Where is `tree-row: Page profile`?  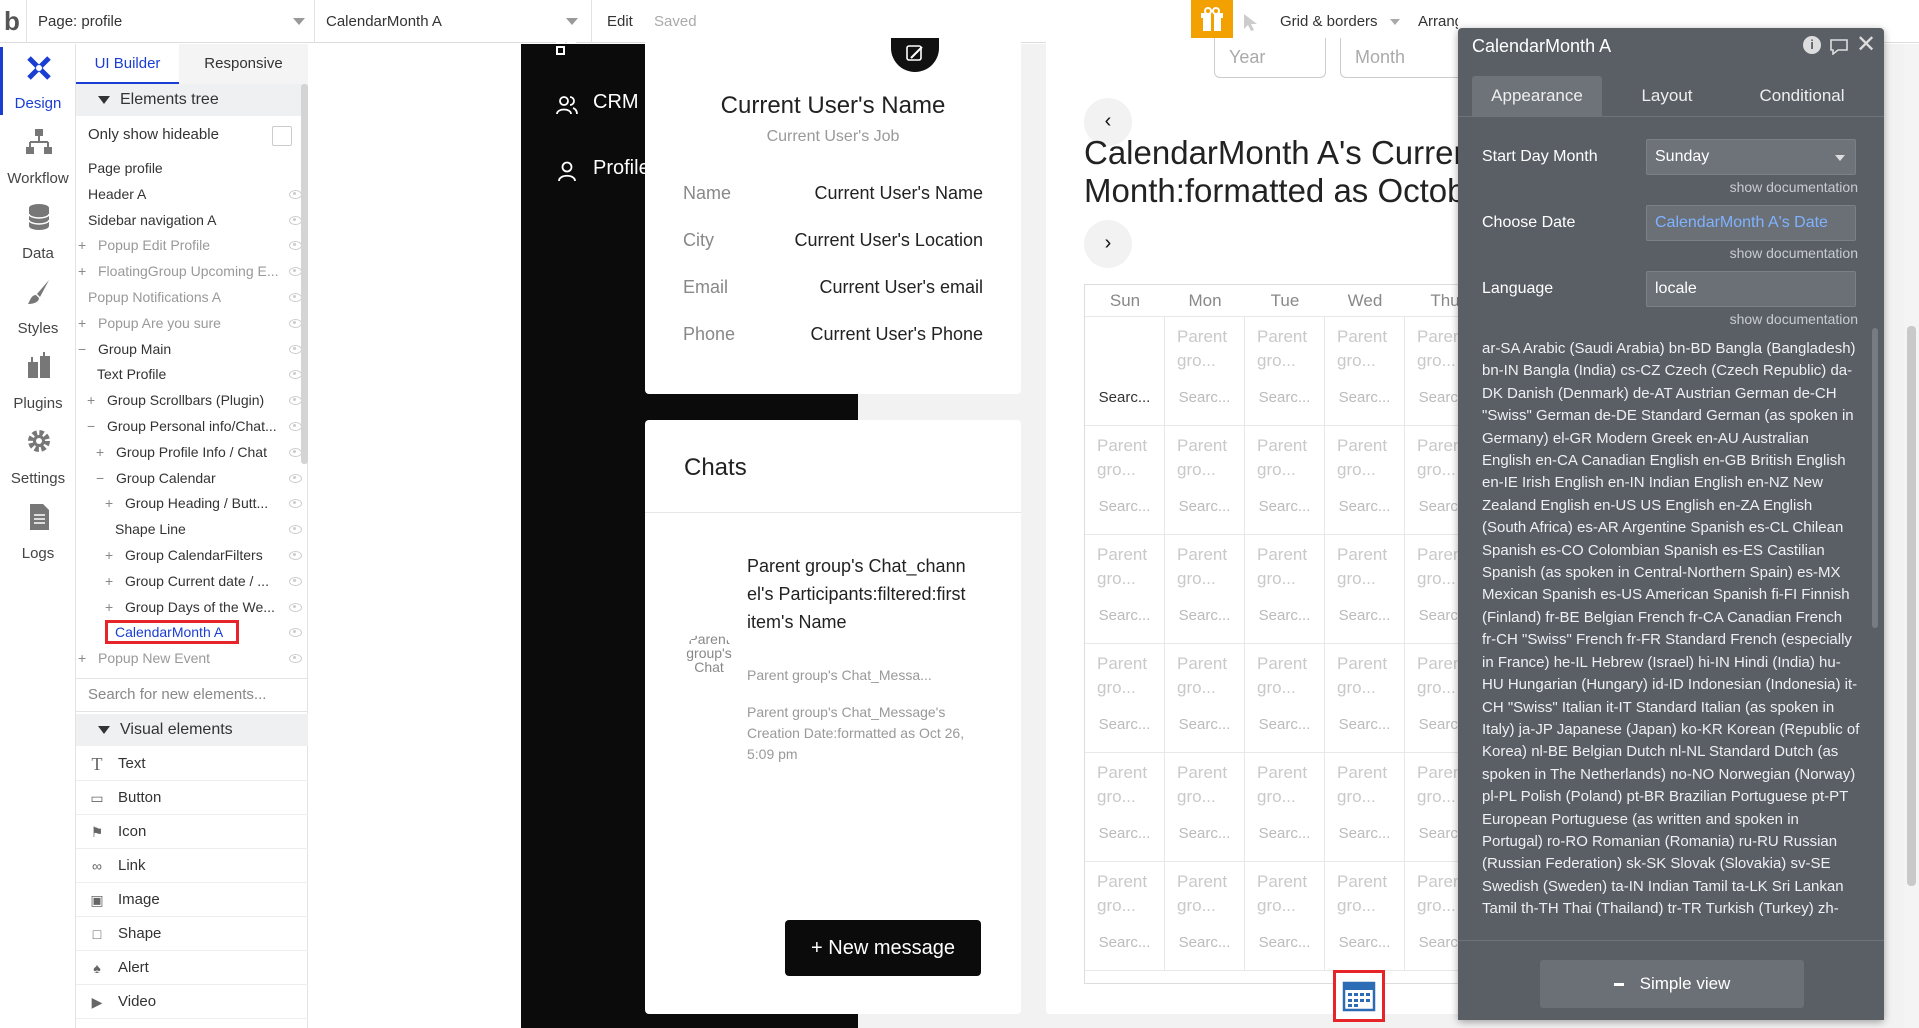
tree-row: Page profile is located at coordinates (192, 168).